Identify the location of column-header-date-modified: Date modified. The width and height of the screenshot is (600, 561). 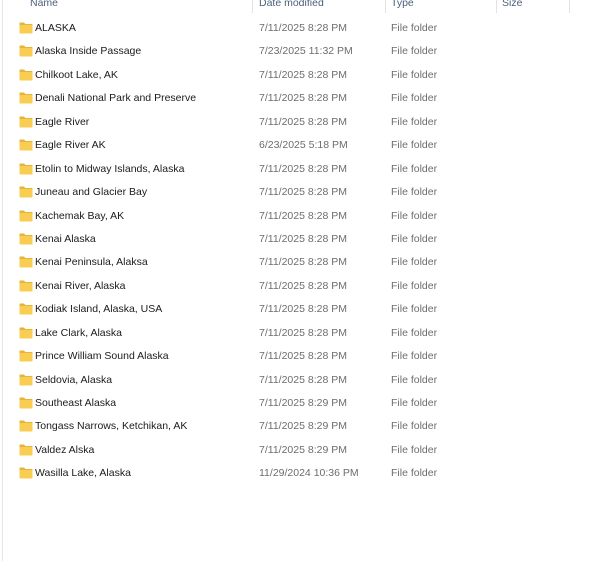
(291, 7).